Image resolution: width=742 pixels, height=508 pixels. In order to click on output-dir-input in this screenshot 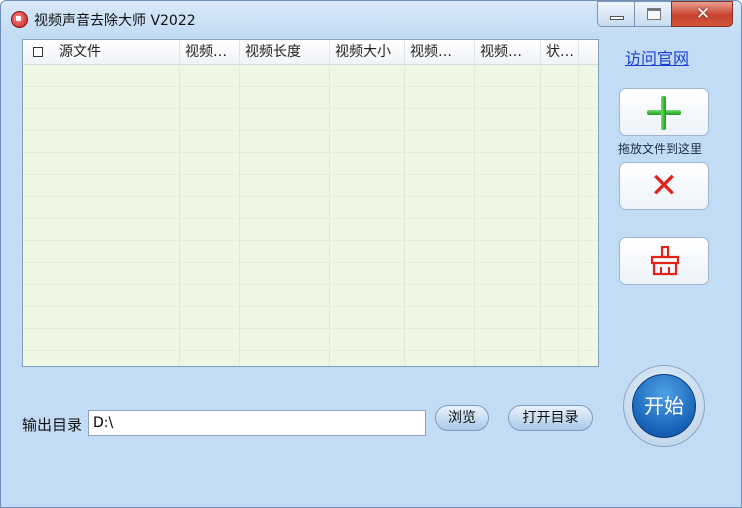, I will do `click(257, 423)`.